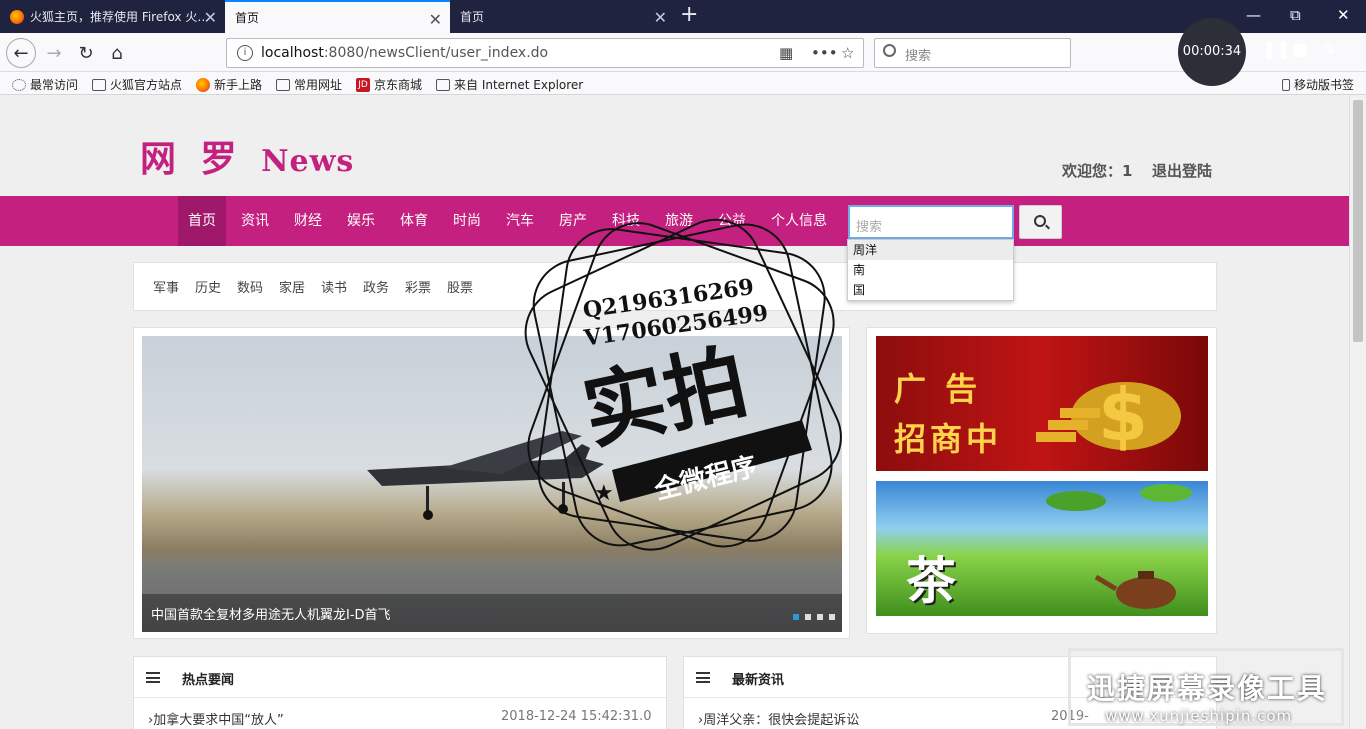 The image size is (1366, 729). Describe the element at coordinates (361, 221) in the screenshot. I see `menu-item-entertainment: 娱乐` at that location.